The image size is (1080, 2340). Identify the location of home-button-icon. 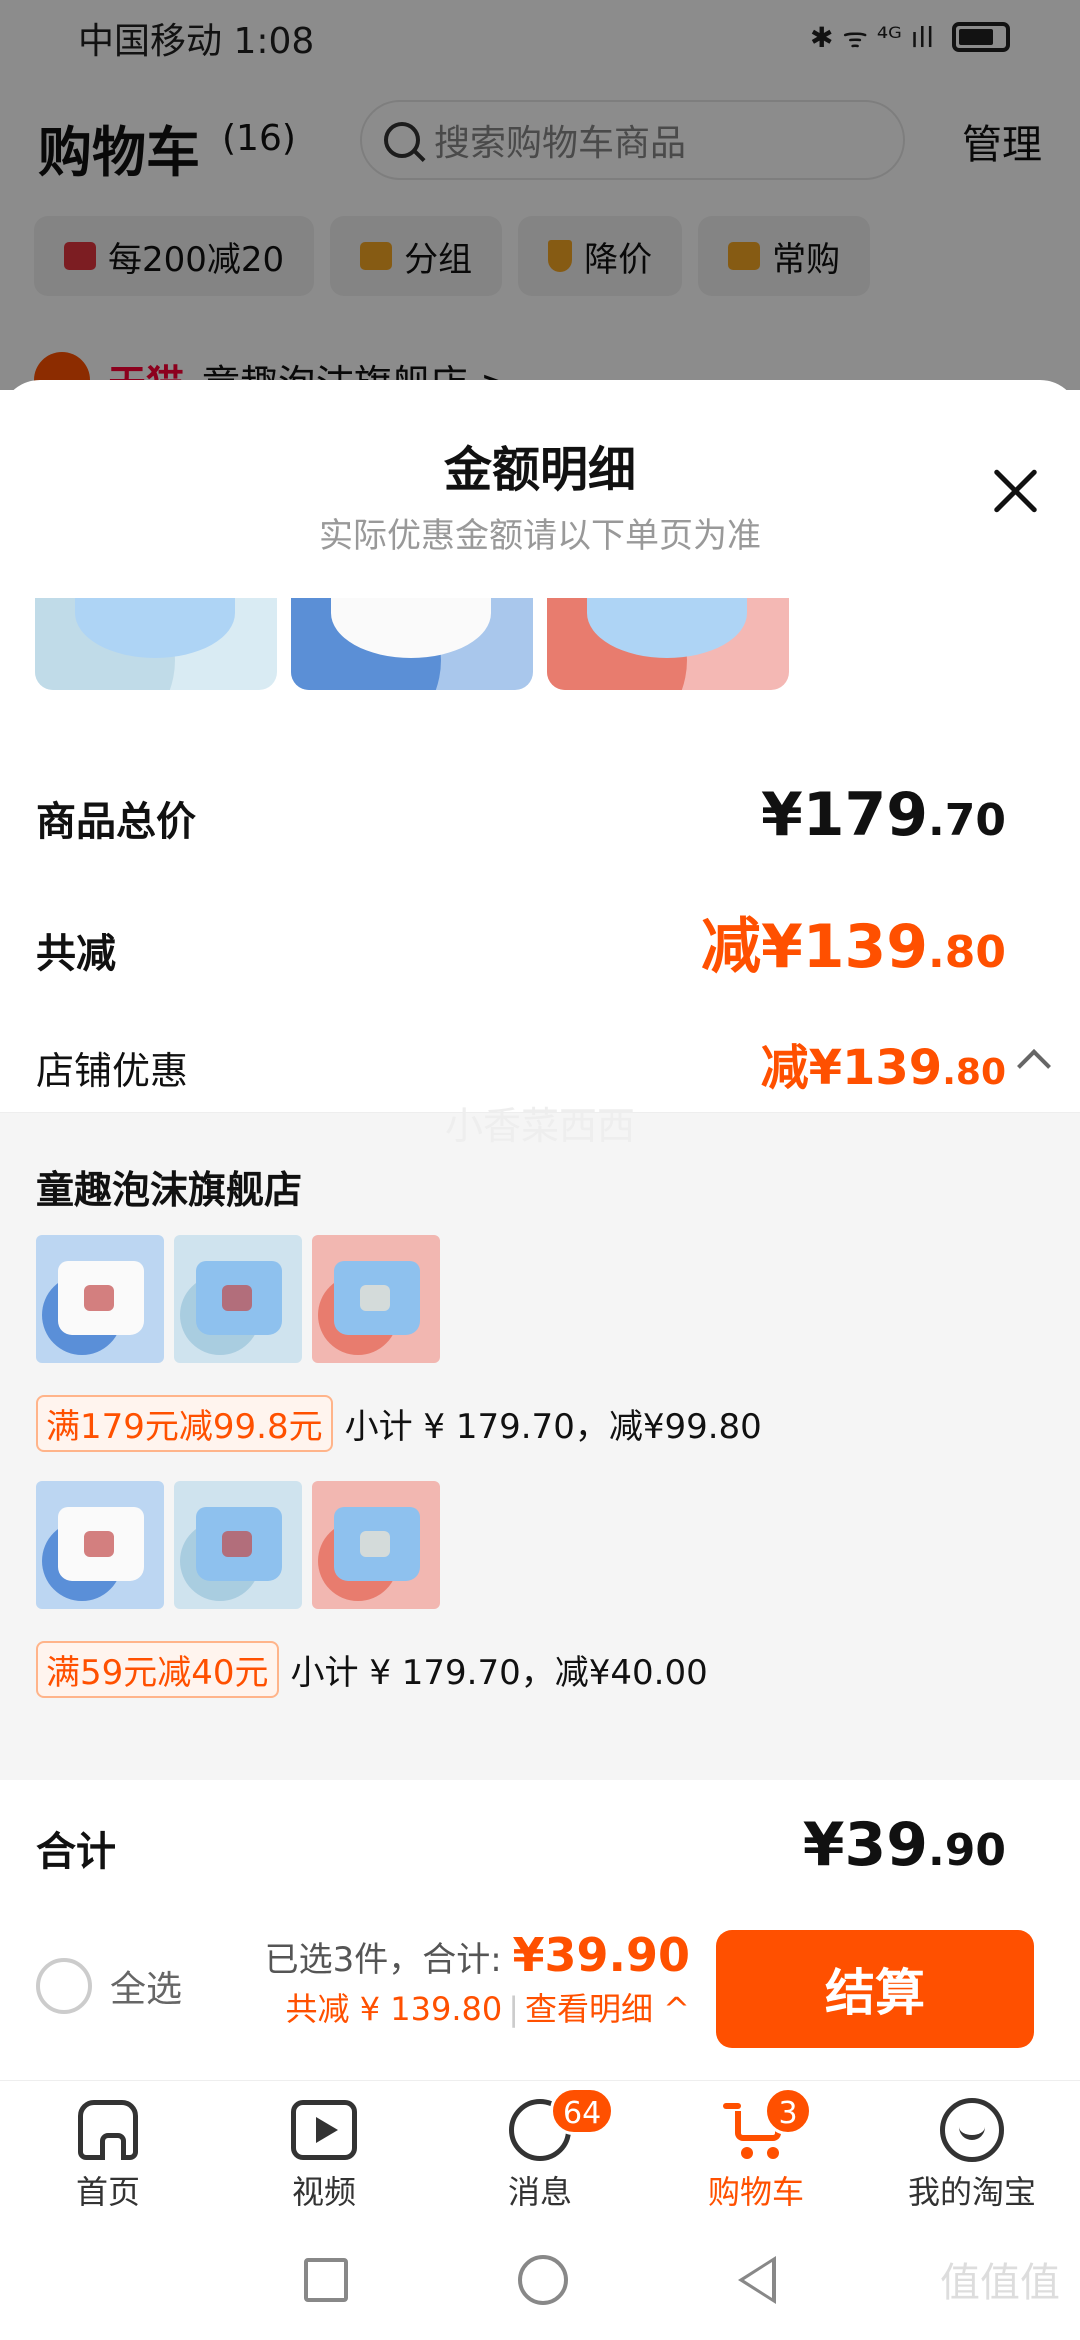
(543, 2280).